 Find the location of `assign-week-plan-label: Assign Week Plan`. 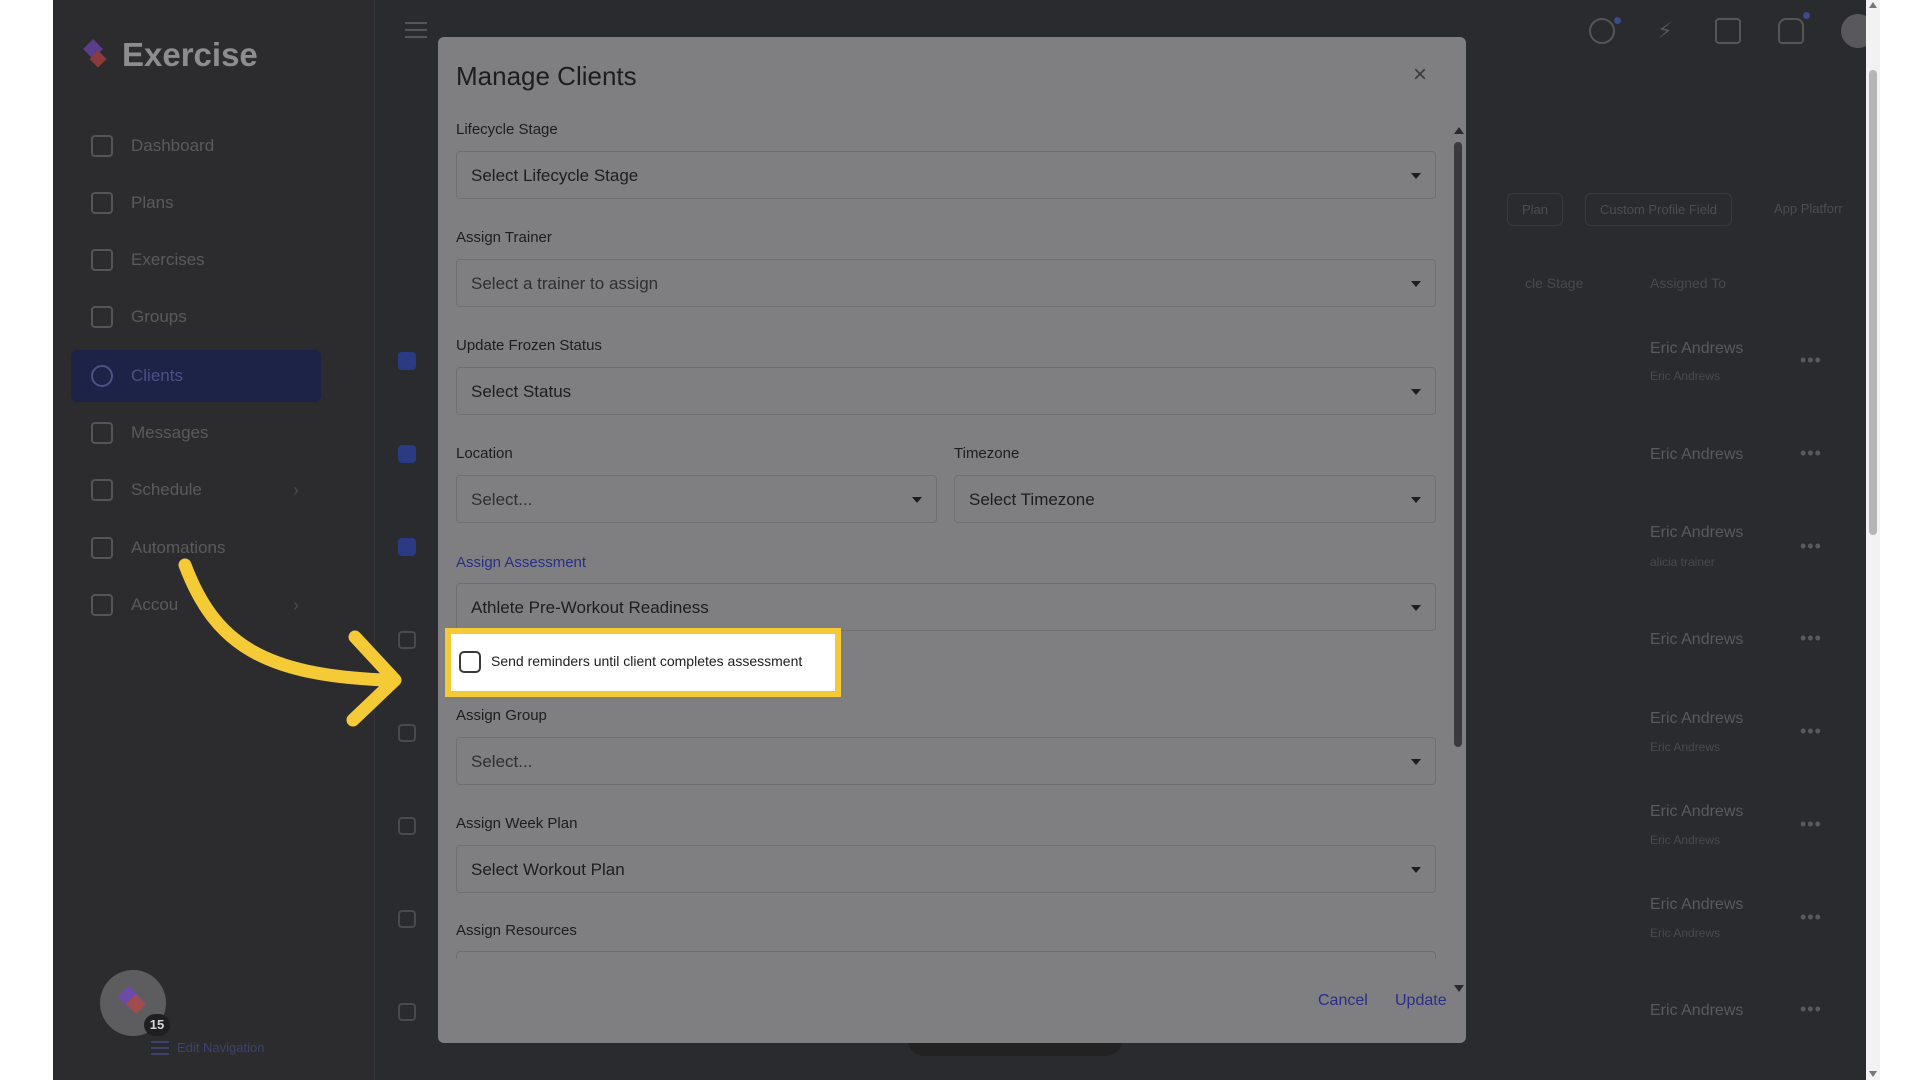

assign-week-plan-label: Assign Week Plan is located at coordinates (517, 823).